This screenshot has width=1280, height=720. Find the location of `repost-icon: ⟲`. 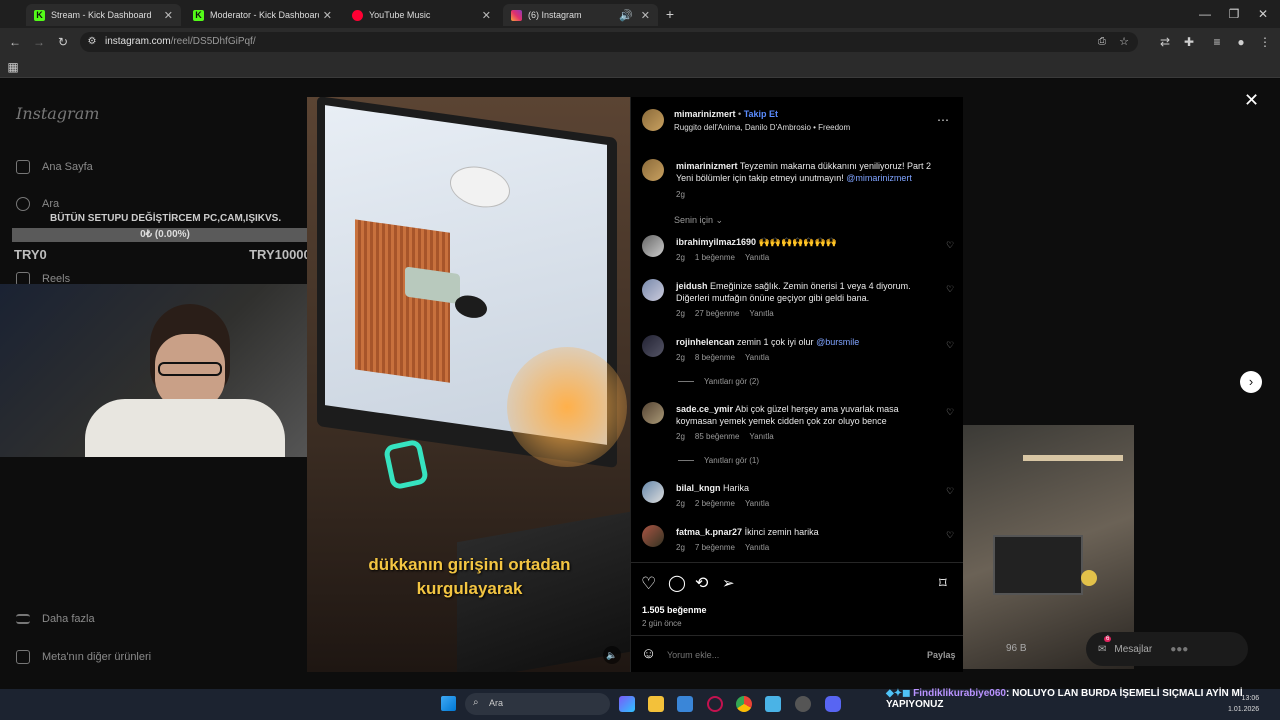

repost-icon: ⟲ is located at coordinates (701, 584).